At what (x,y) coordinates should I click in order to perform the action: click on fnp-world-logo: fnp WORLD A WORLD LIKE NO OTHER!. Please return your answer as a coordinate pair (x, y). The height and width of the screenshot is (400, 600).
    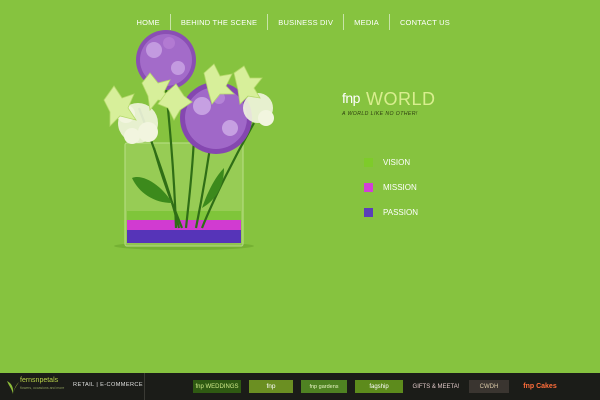
    Looking at the image, I should click on (397, 107).